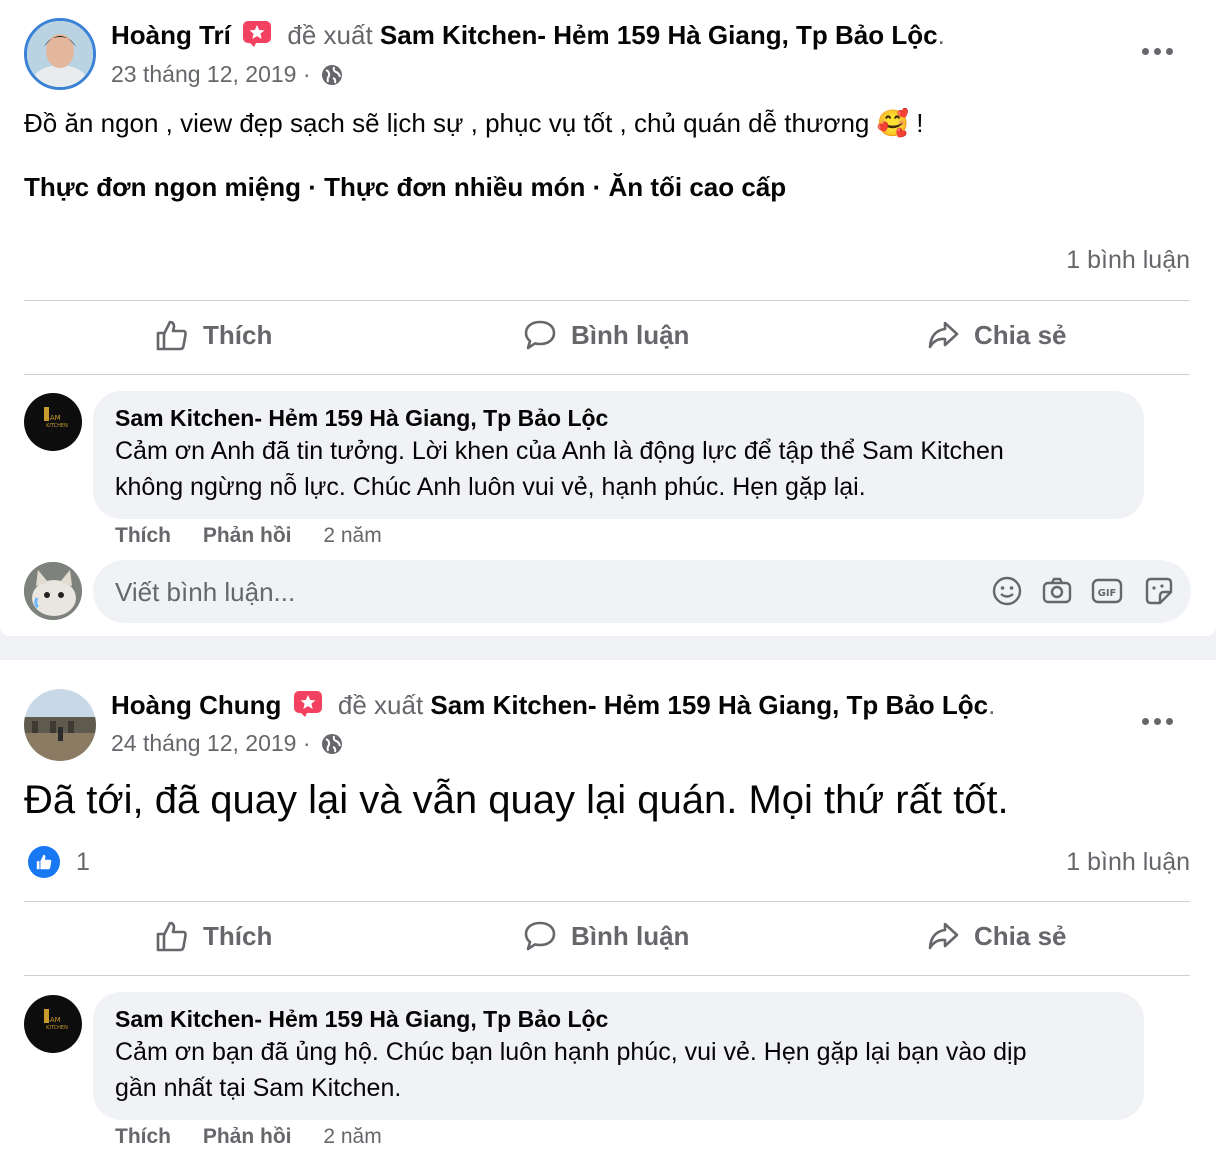  I want to click on comment-text-line: gần nhất tại Sam Kitchen., so click(258, 1088).